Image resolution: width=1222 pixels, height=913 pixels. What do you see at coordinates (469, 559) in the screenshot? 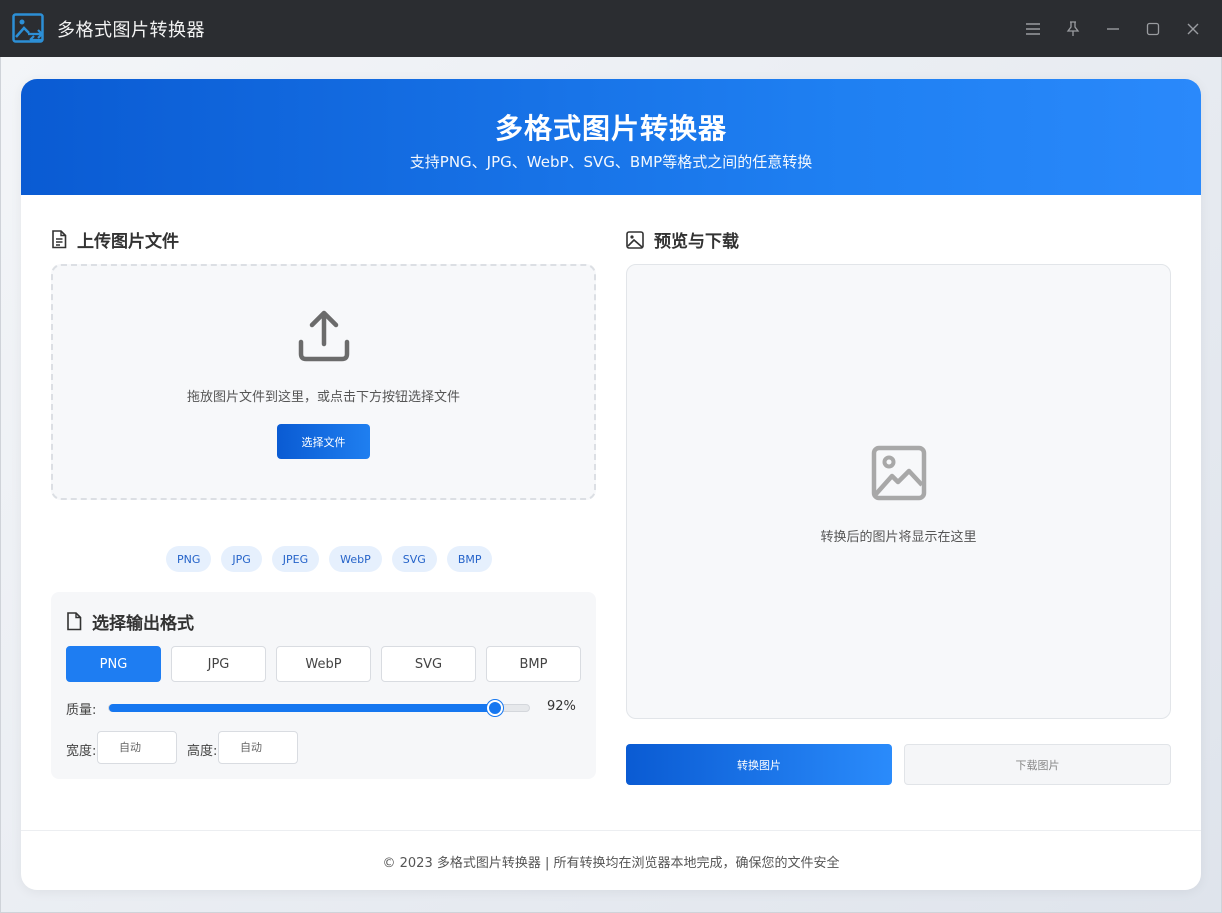
I see `format-tag: BMP` at bounding box center [469, 559].